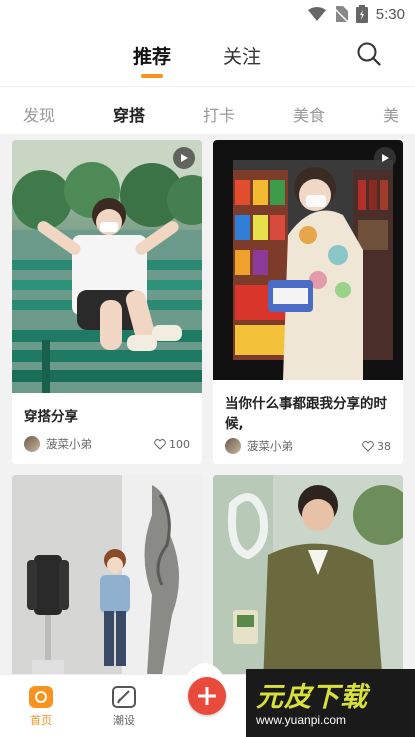 The width and height of the screenshot is (415, 737). I want to click on wifi-icon, so click(316, 14).